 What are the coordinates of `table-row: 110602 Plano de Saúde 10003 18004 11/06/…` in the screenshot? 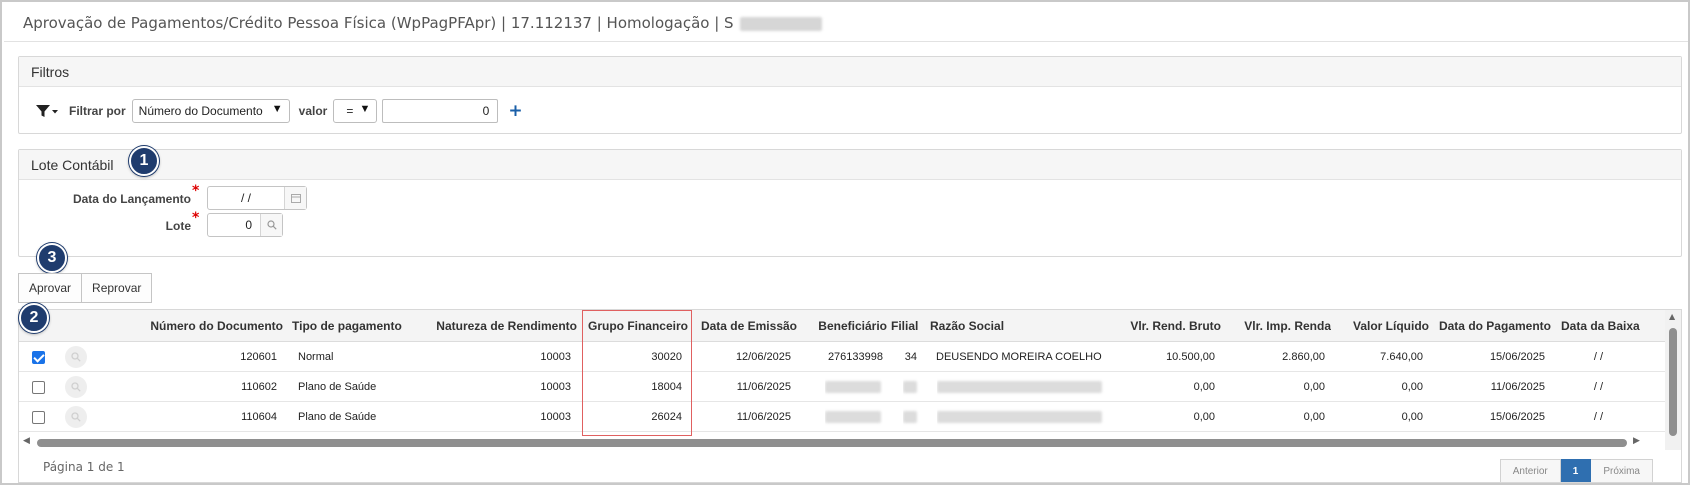 It's located at (842, 387).